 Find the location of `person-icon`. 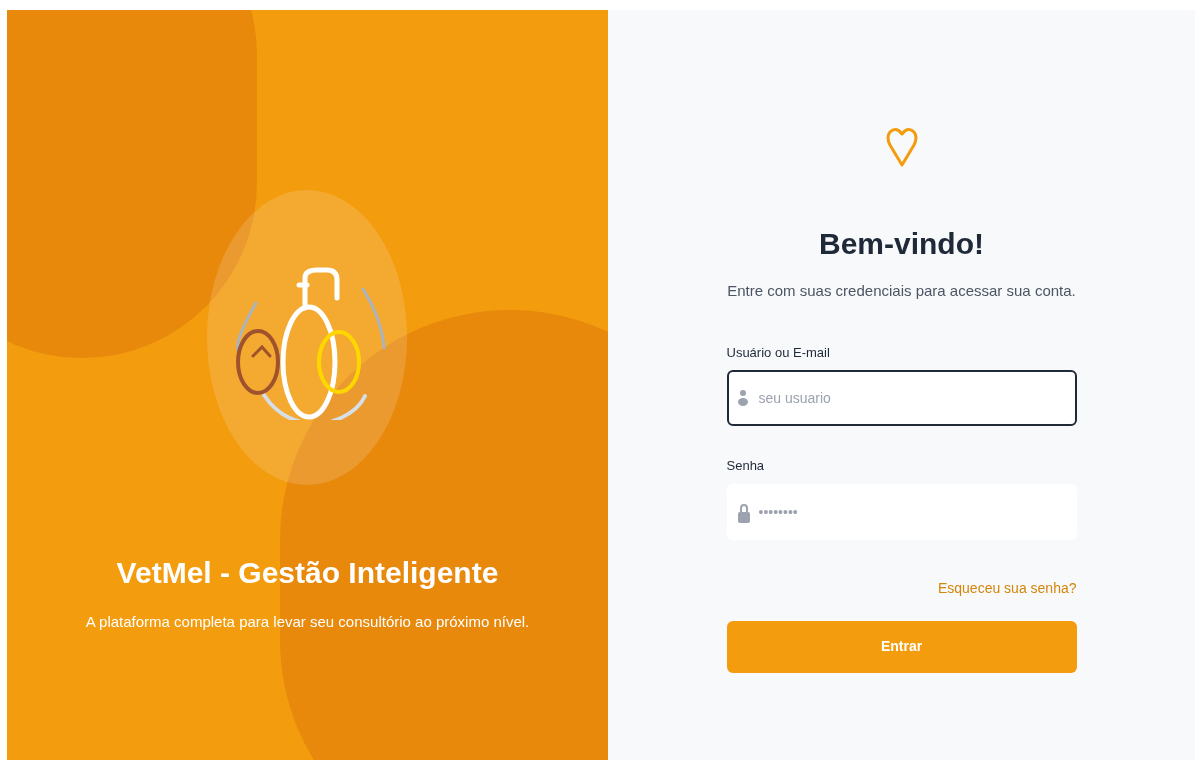

person-icon is located at coordinates (742, 398).